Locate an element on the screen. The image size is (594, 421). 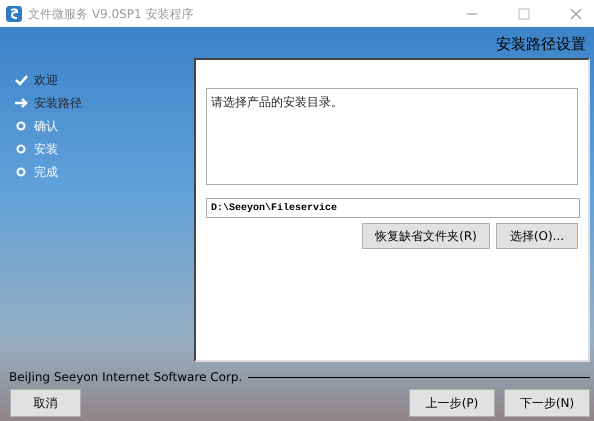
close-icon is located at coordinates (576, 14).